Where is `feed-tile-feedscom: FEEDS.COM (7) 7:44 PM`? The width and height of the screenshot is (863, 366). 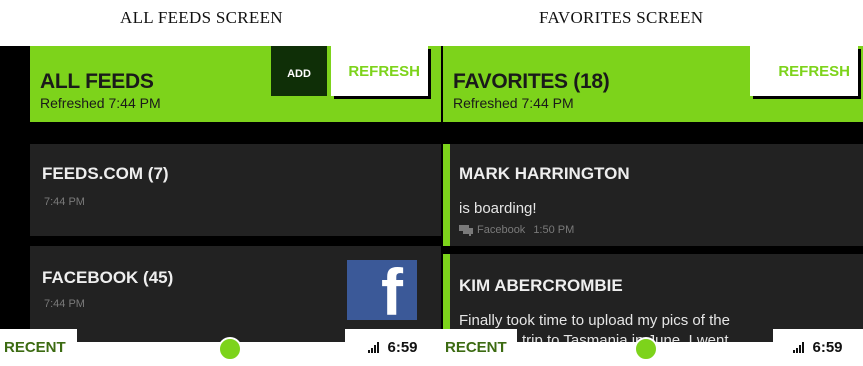
feed-tile-feedscom: FEEDS.COM (7) 7:44 PM is located at coordinates (235, 190).